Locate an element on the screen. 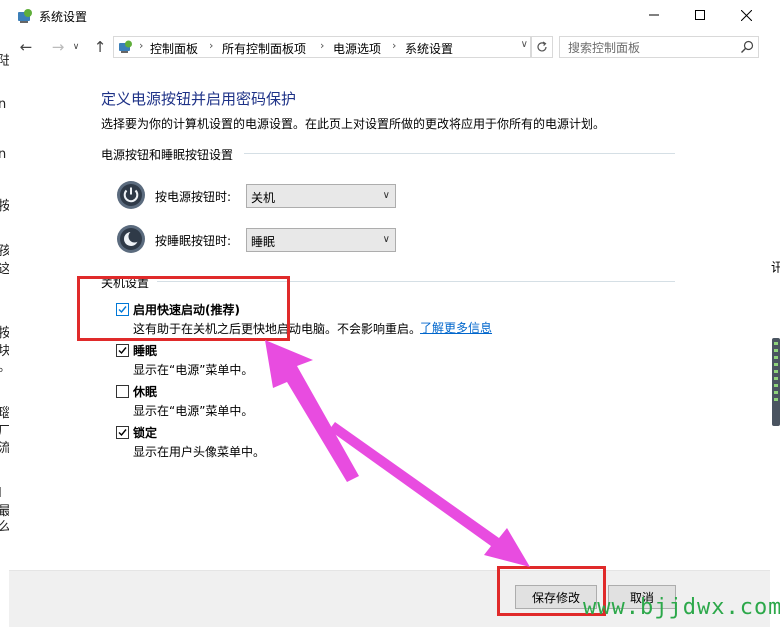 The width and height of the screenshot is (780, 627). background-scrollbar is located at coordinates (776, 382).